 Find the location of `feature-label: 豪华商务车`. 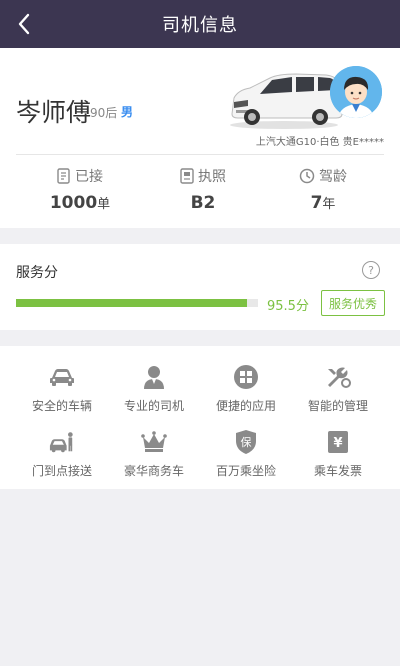

feature-label: 豪华商务车 is located at coordinates (153, 471).